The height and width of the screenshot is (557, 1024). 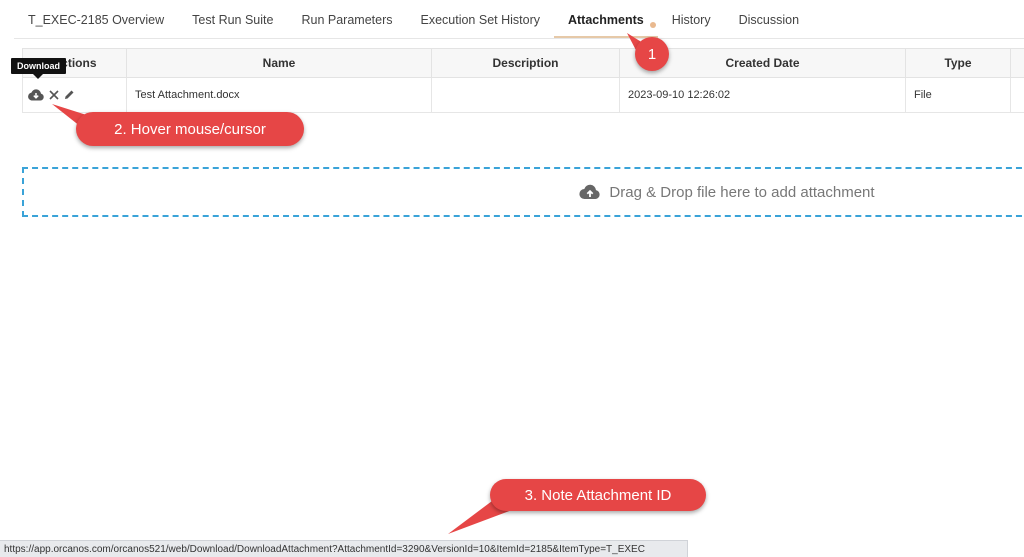 I want to click on callout-text: 2. Hover mouse/cursor, so click(x=190, y=129).